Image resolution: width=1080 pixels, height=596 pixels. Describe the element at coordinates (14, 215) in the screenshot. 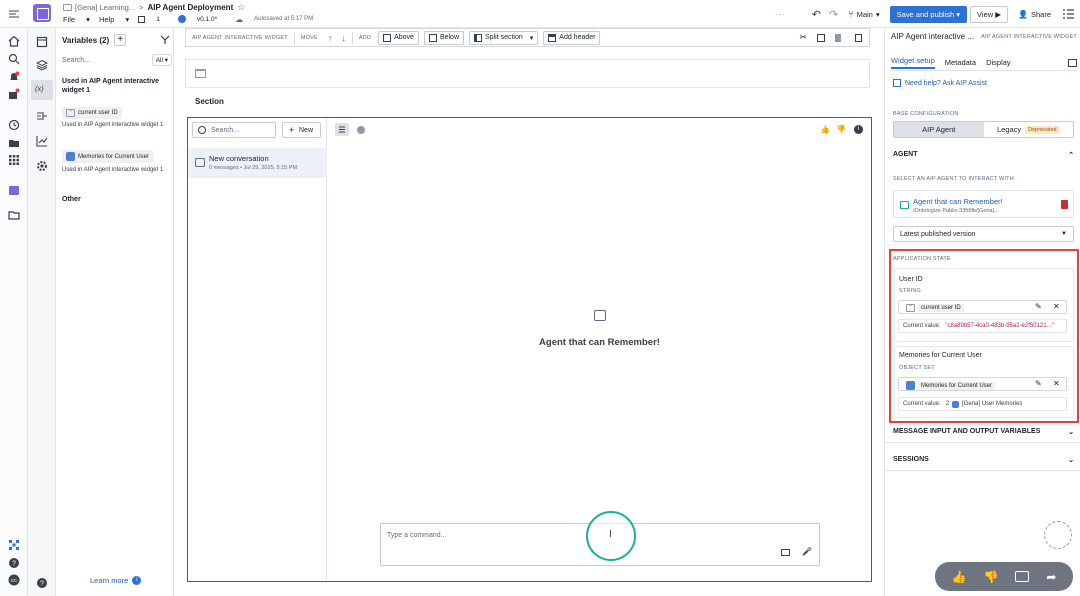

I see `files-icon` at that location.